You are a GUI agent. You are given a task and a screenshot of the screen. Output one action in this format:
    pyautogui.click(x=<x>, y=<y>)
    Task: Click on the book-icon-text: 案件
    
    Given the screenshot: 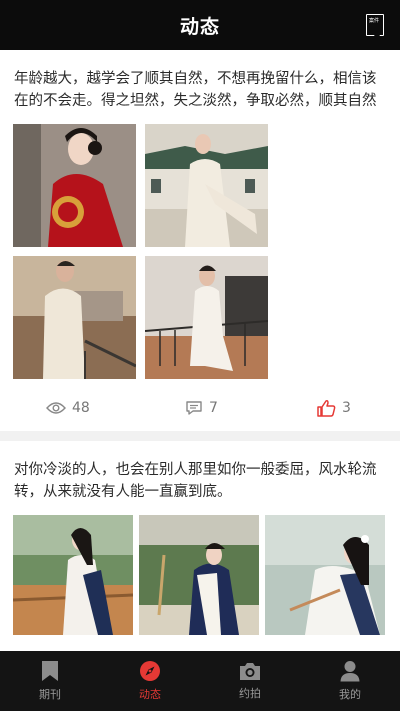 What is the action you would take?
    pyautogui.click(x=374, y=21)
    